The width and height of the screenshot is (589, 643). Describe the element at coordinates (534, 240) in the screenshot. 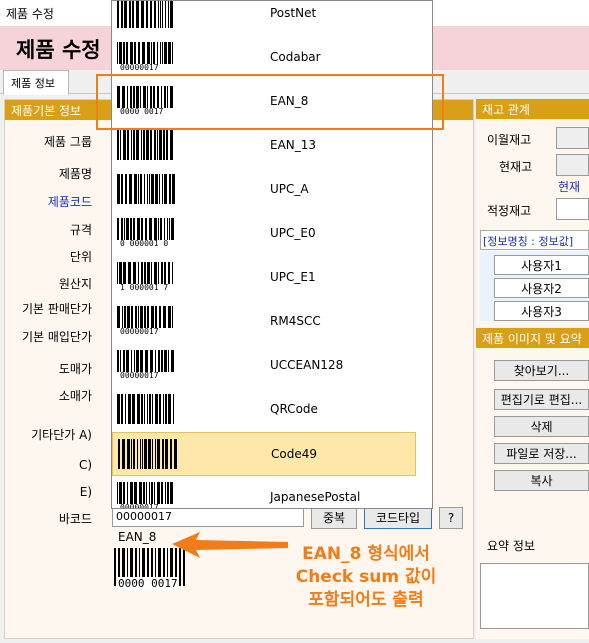

I see `info-header: [정보명칭 : 정보값]` at that location.